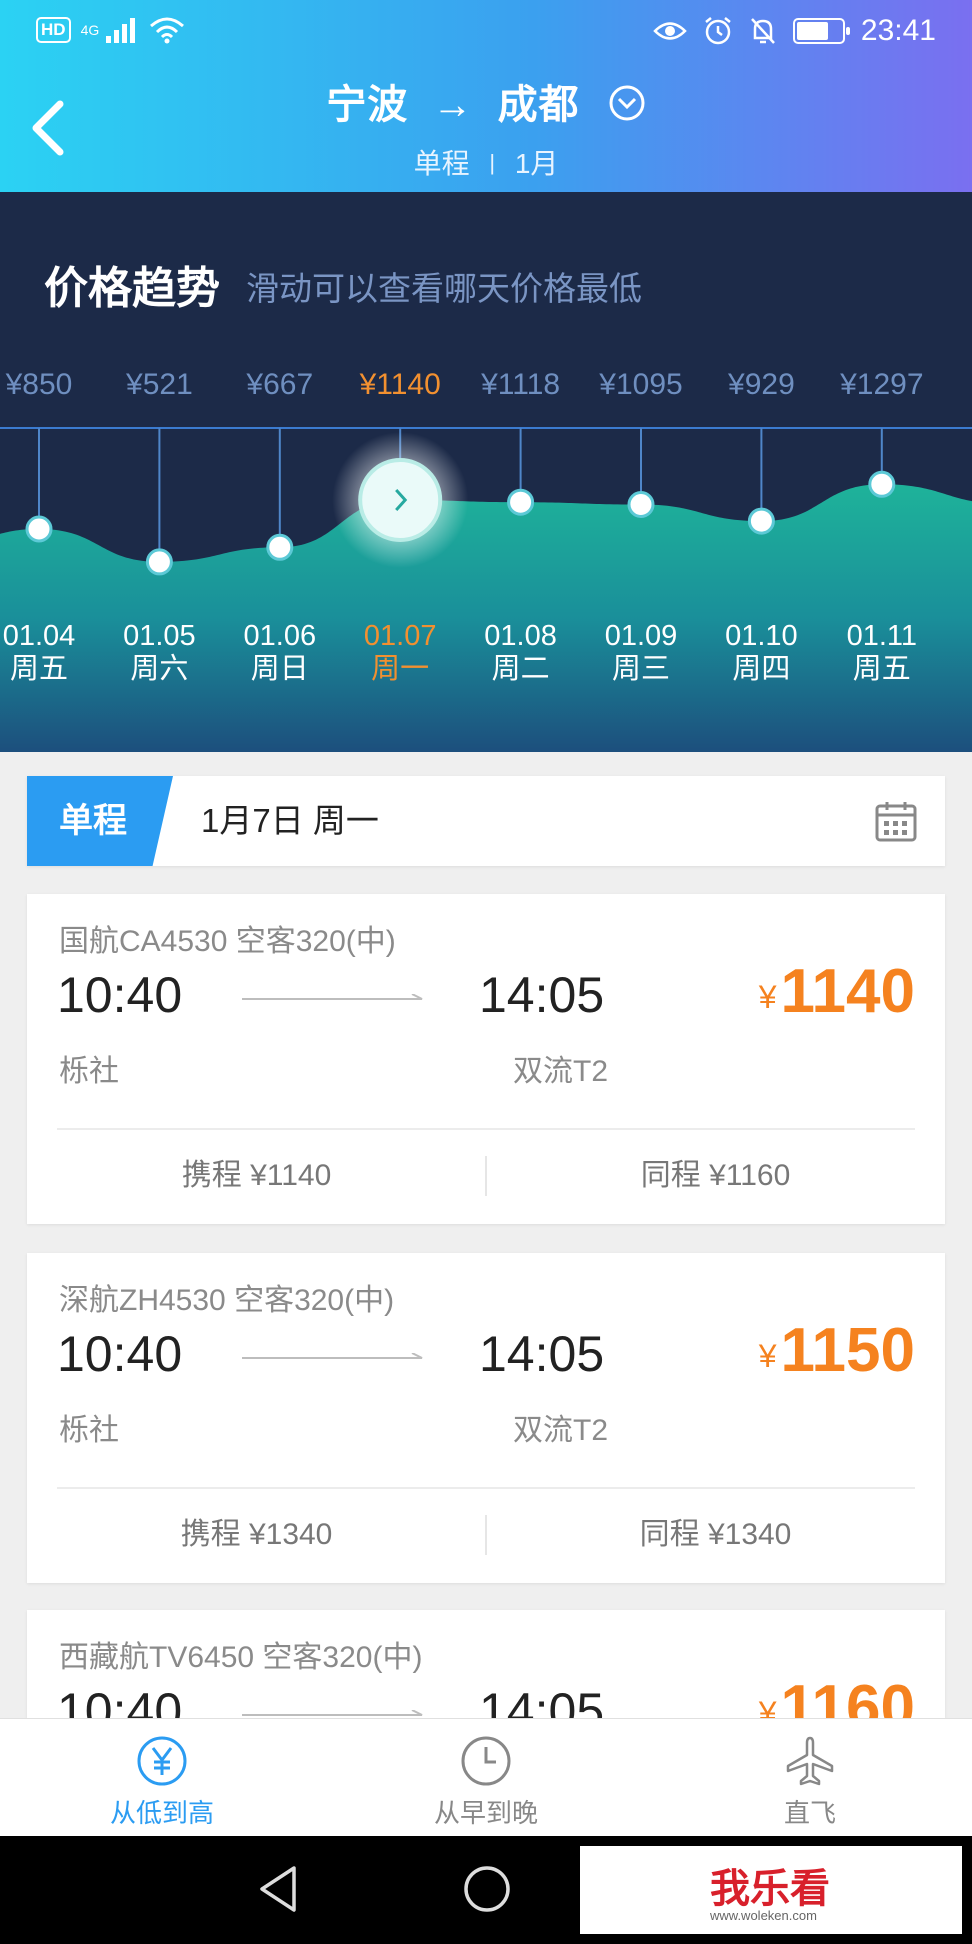 The image size is (972, 1944). What do you see at coordinates (810, 1761) in the screenshot?
I see `plane-icon` at bounding box center [810, 1761].